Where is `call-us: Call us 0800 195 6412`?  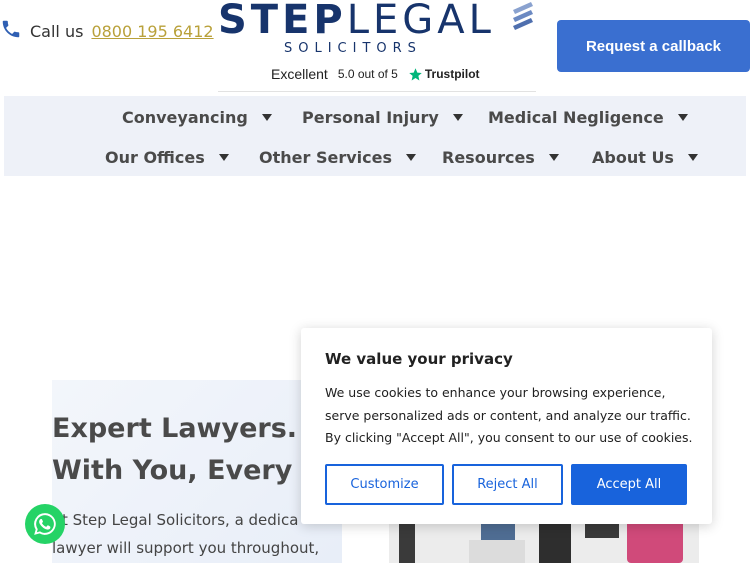 call-us: Call us 0800 195 6412 is located at coordinates (107, 31).